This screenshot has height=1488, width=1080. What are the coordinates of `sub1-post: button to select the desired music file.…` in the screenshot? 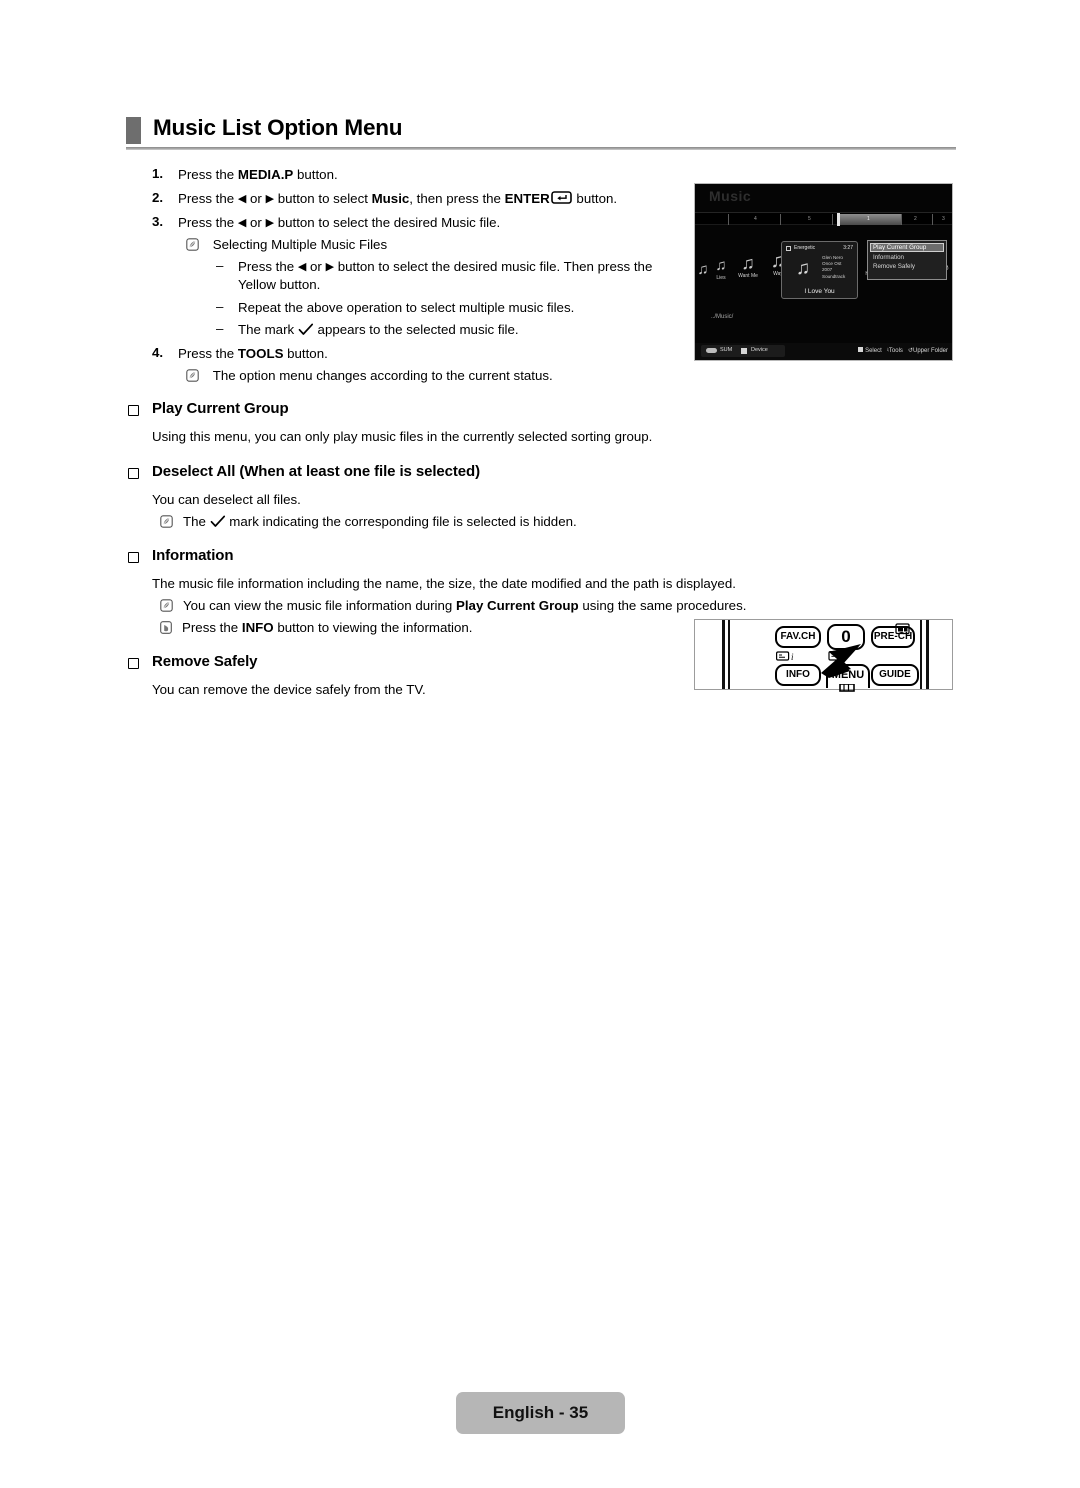 It's located at (493, 266).